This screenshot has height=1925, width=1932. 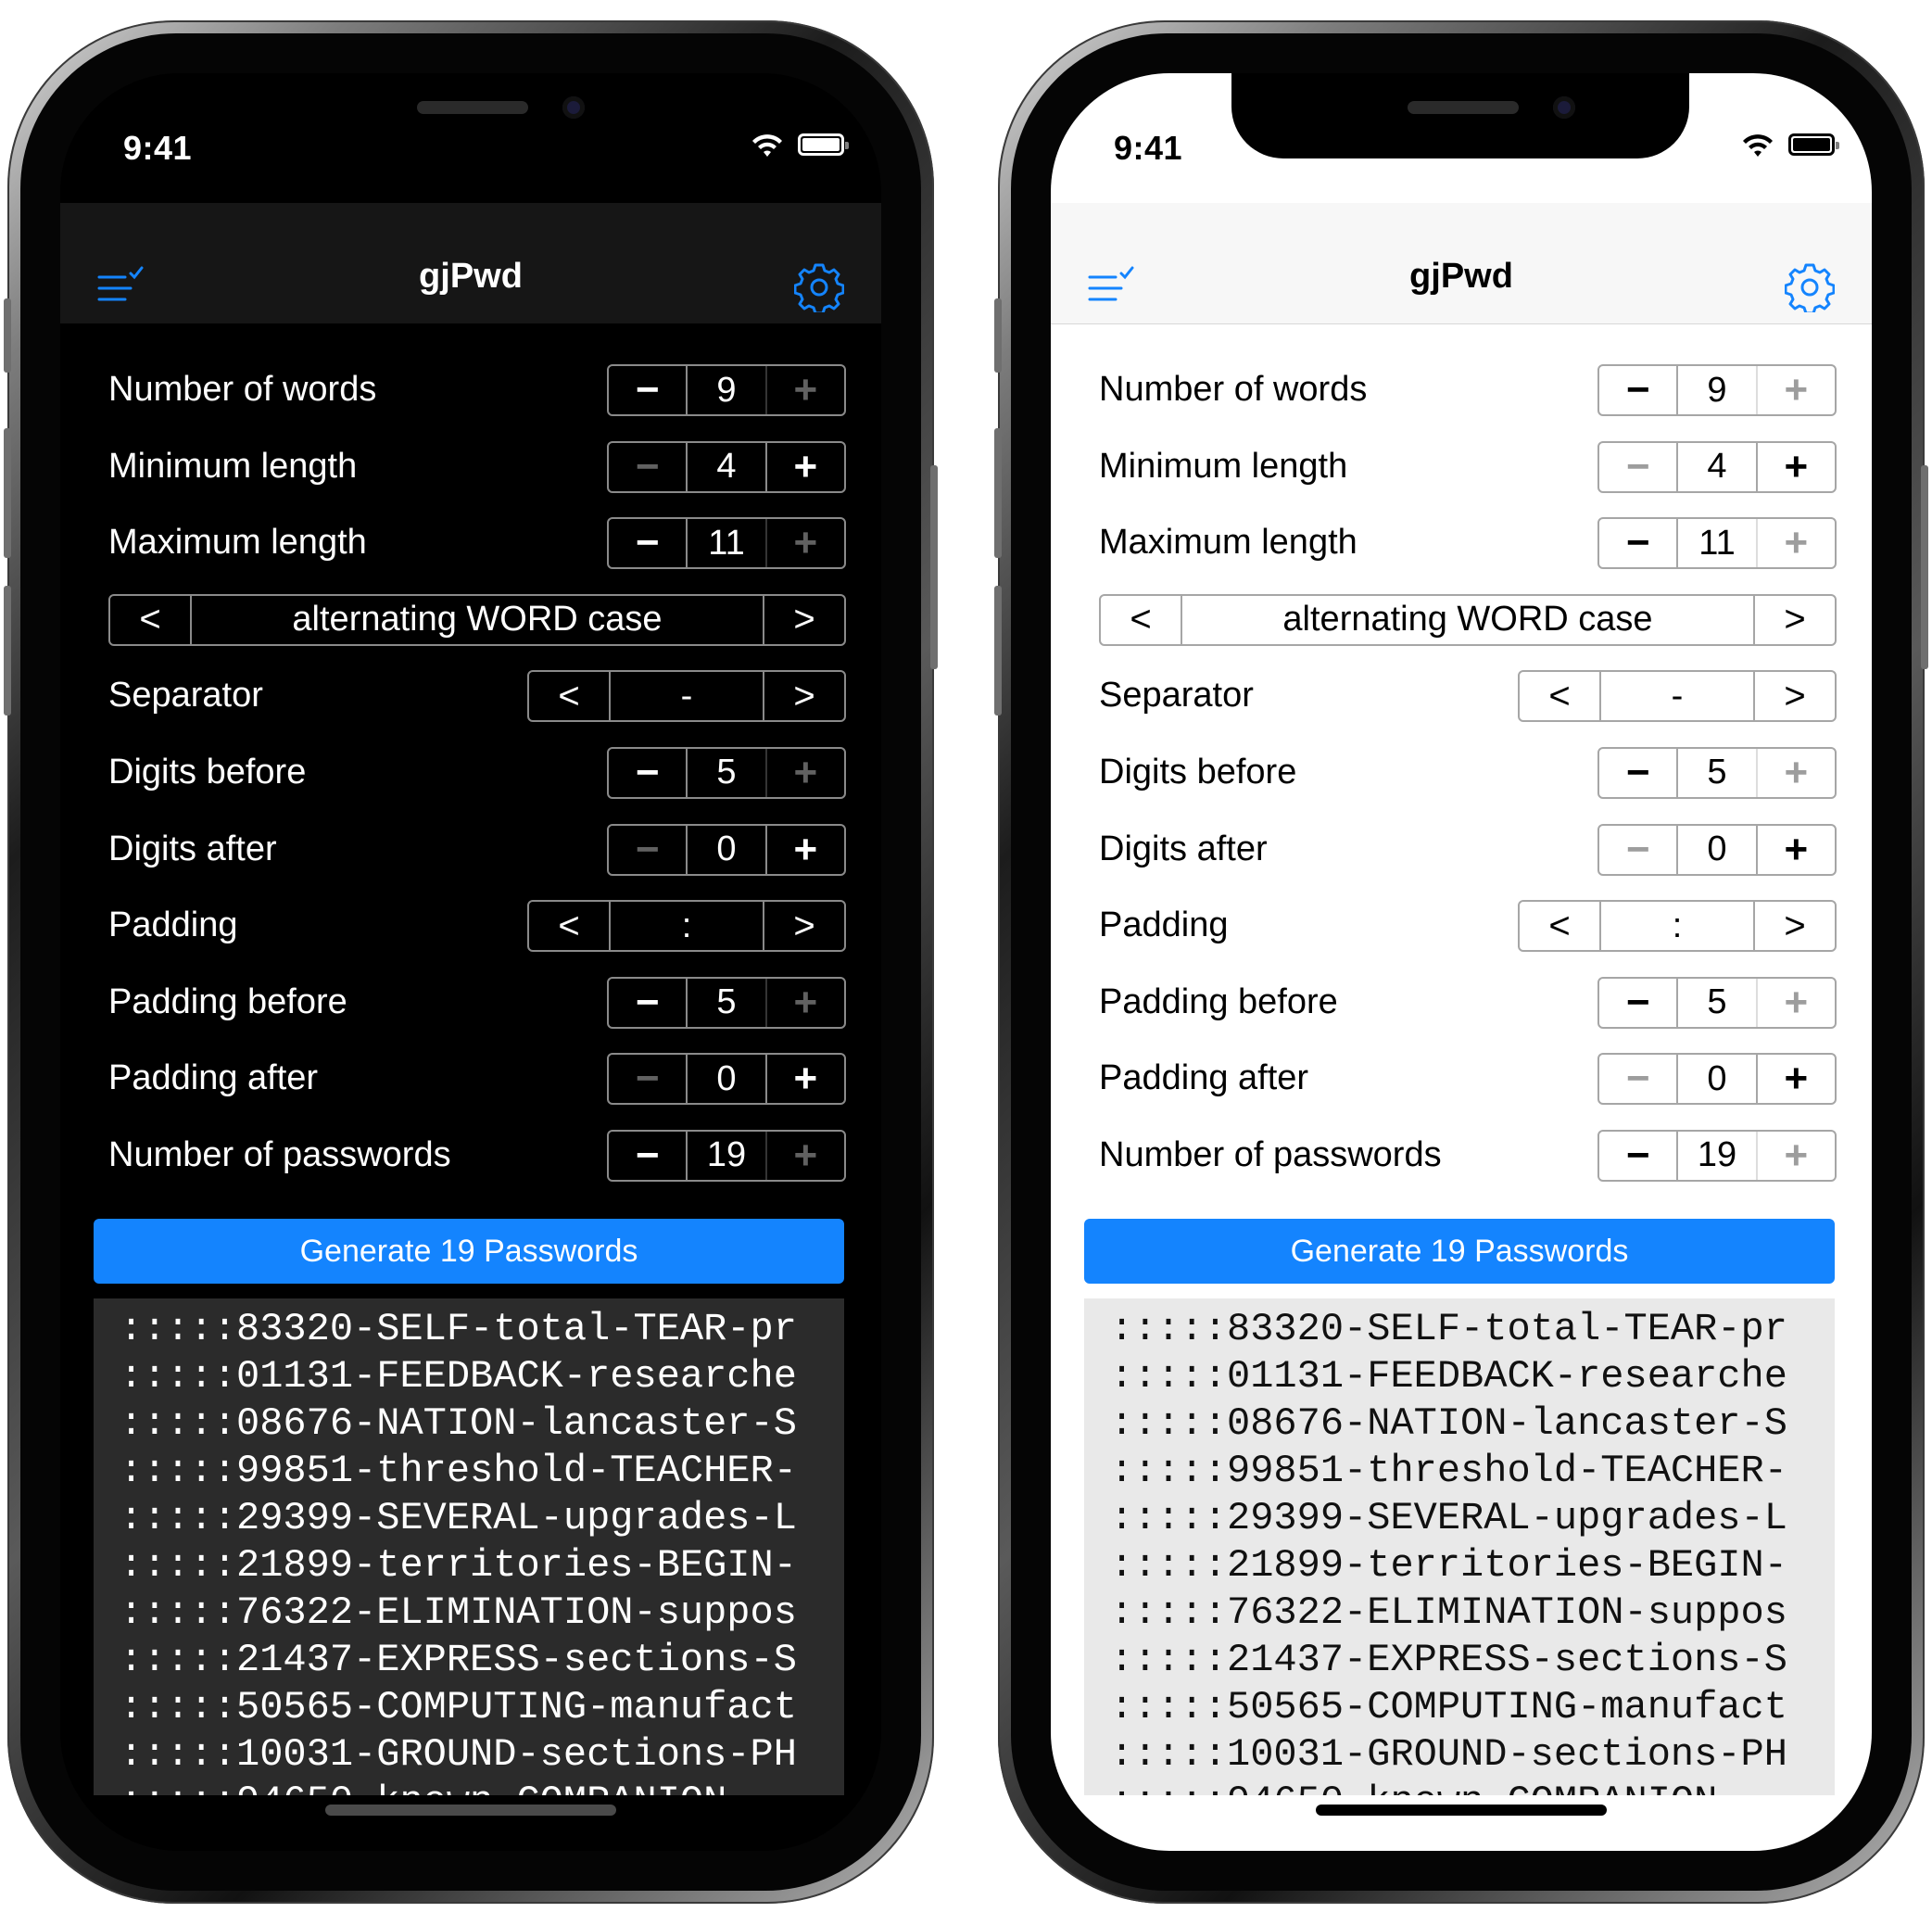 What do you see at coordinates (186, 696) in the screenshot?
I see `label: Separator` at bounding box center [186, 696].